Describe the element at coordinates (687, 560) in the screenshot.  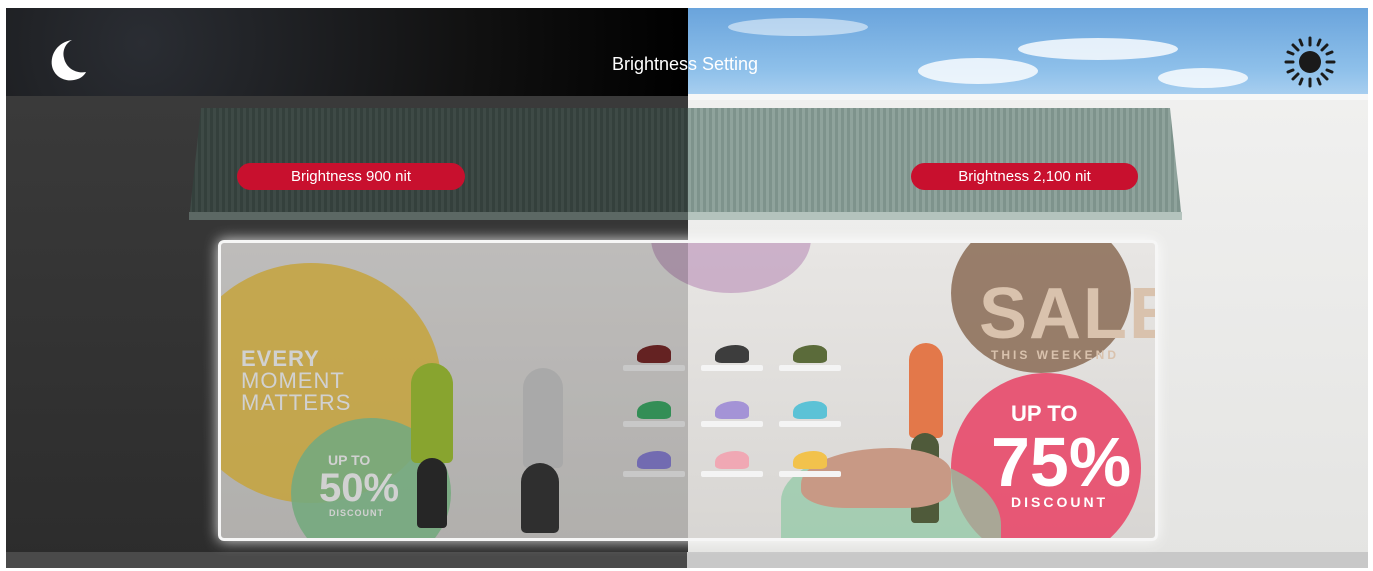
I see `sidewalk` at that location.